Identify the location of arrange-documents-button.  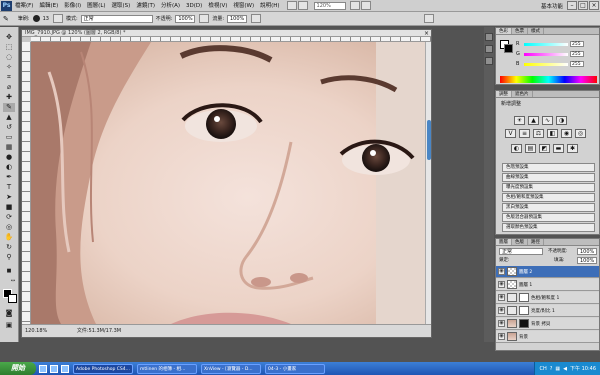
(354, 5).